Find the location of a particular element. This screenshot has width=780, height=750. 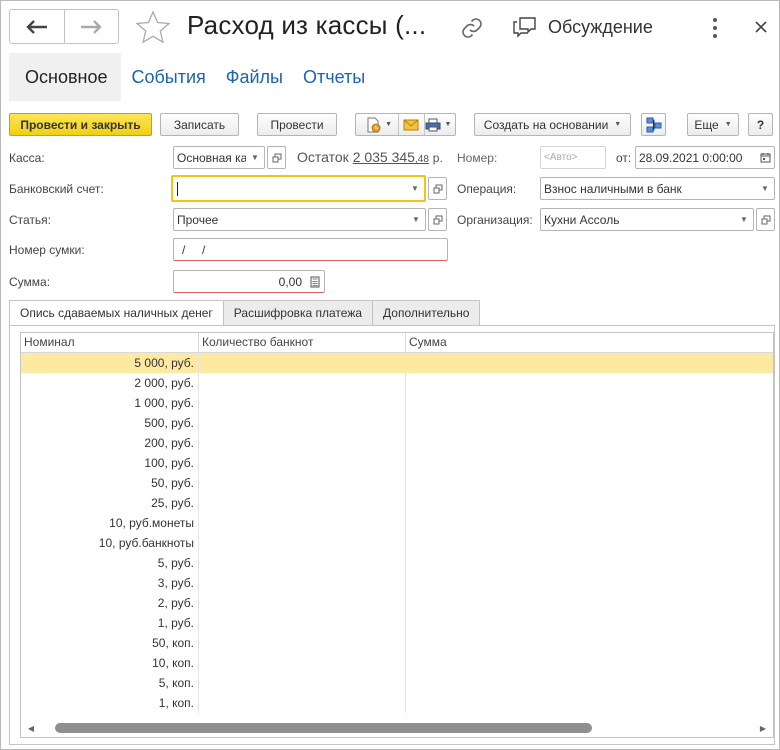

bank-account-field: ▼ is located at coordinates (298, 188).